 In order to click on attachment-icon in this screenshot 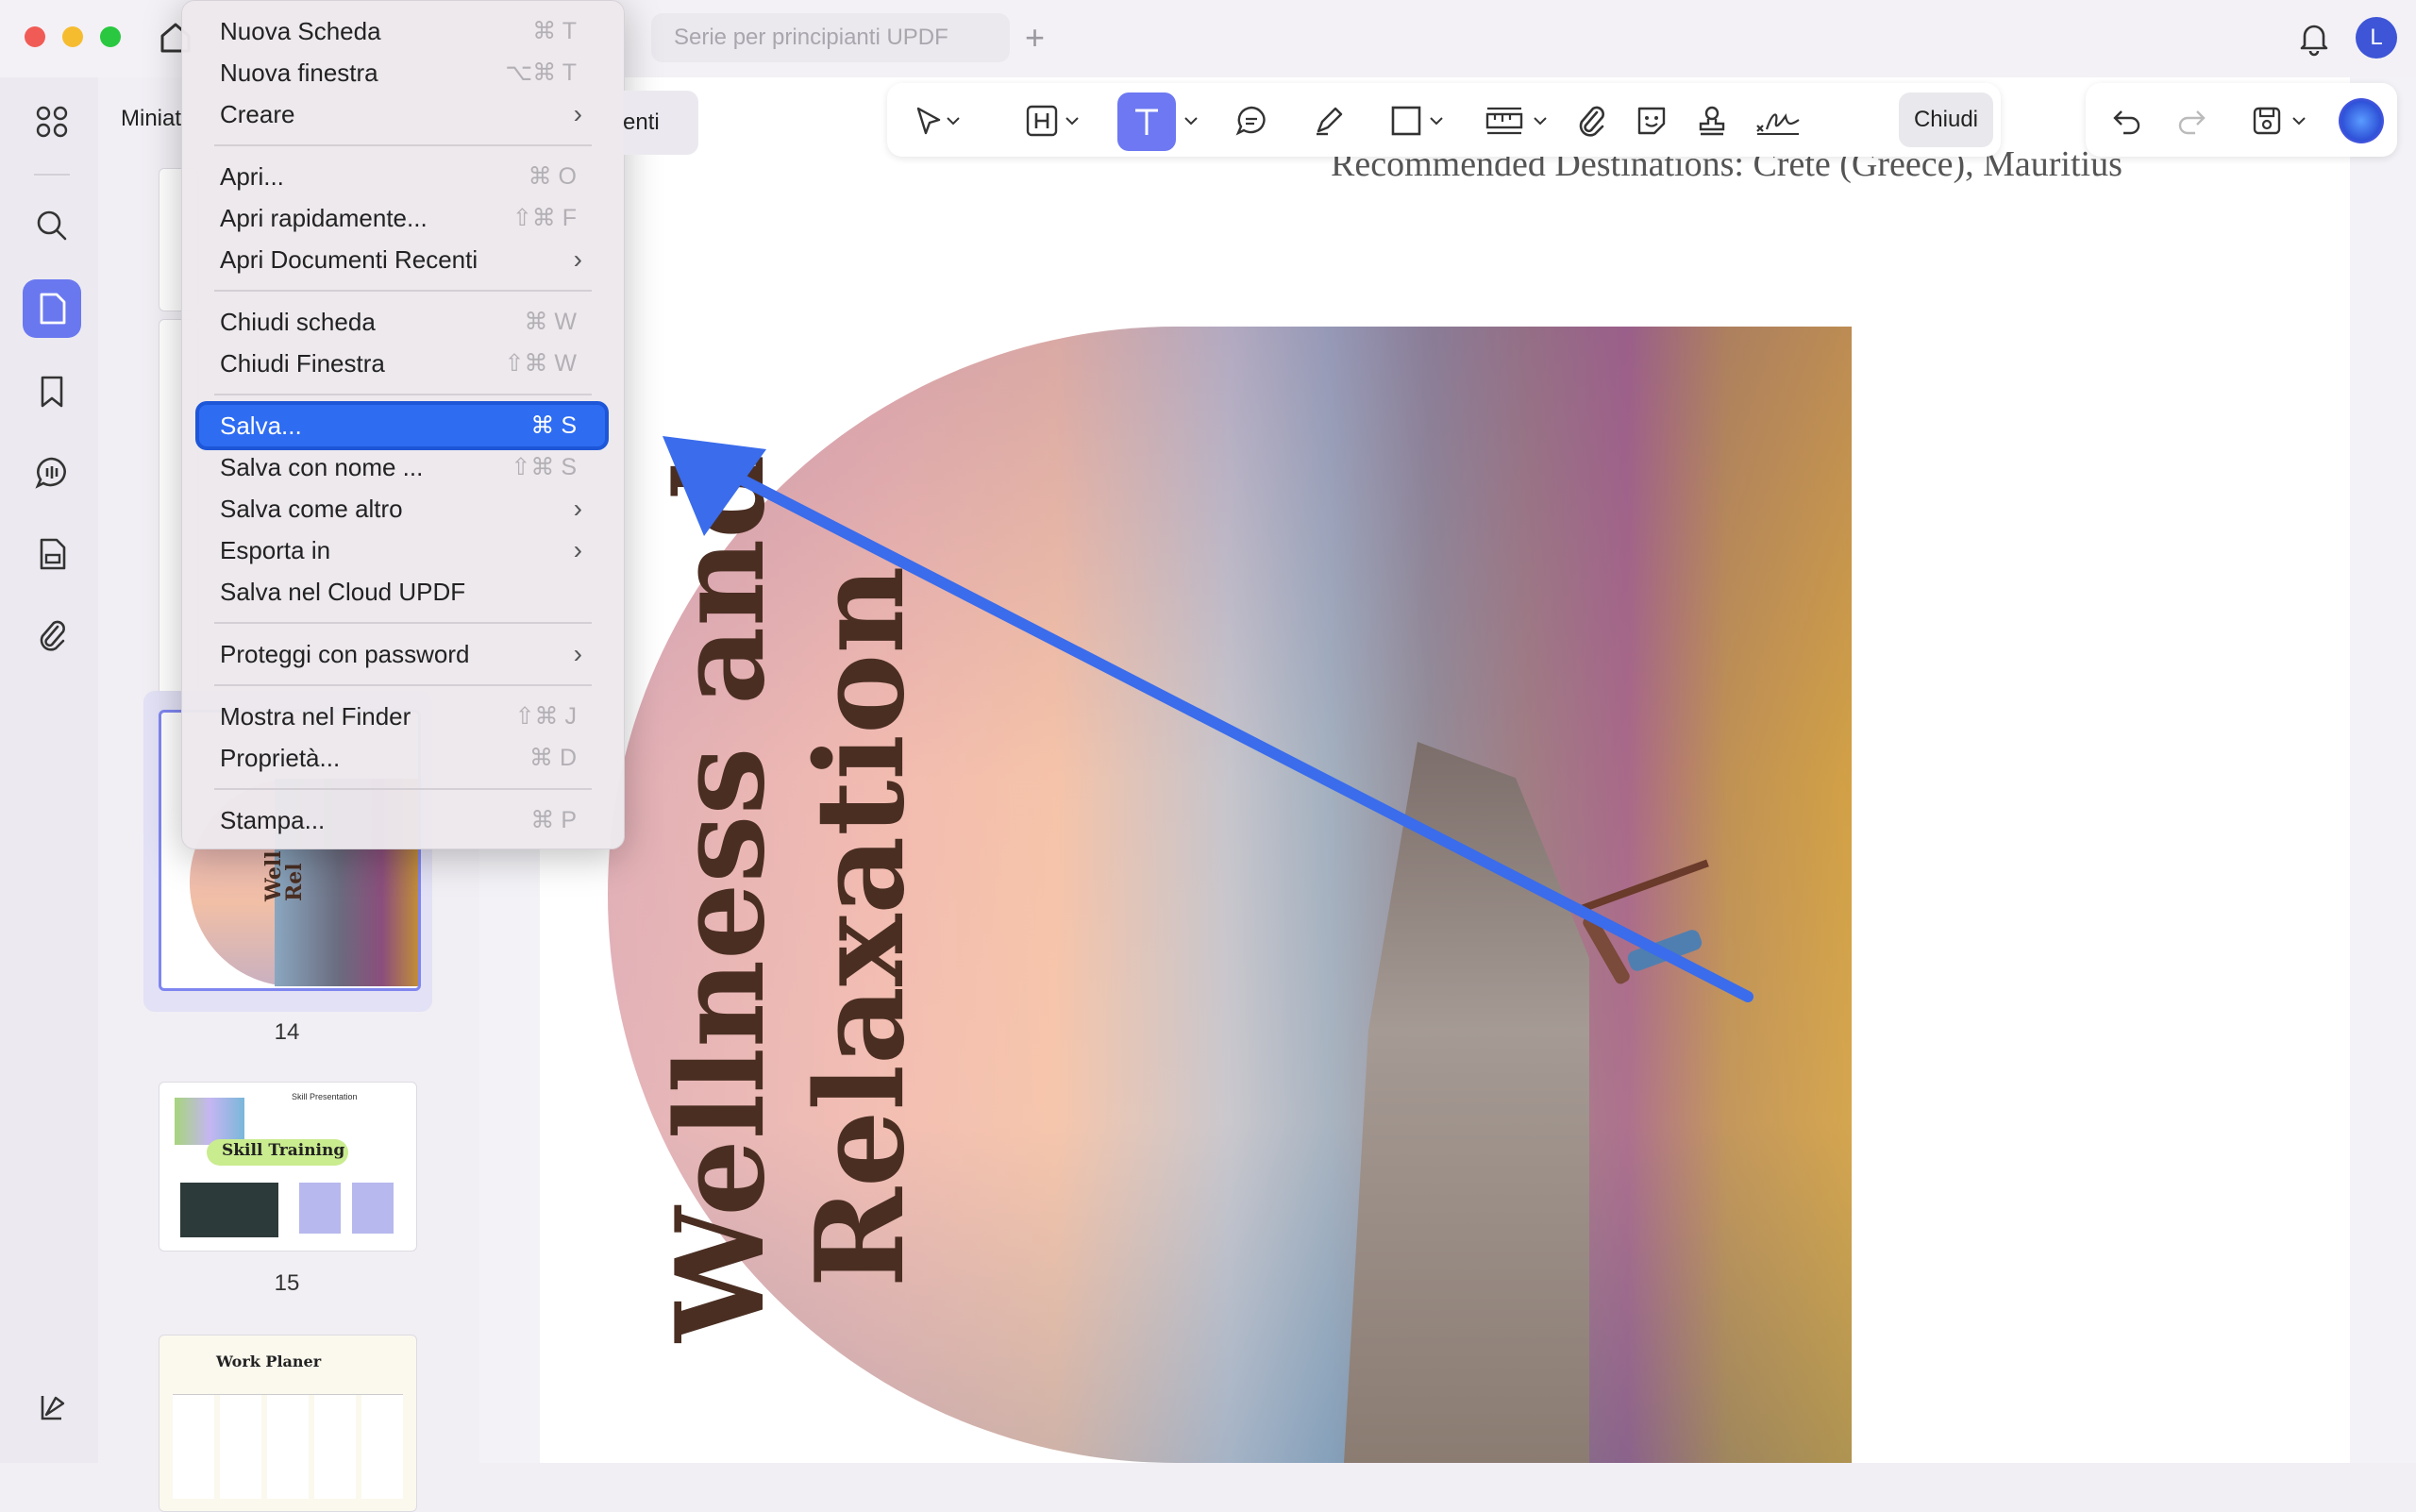, I will do `click(52, 635)`.